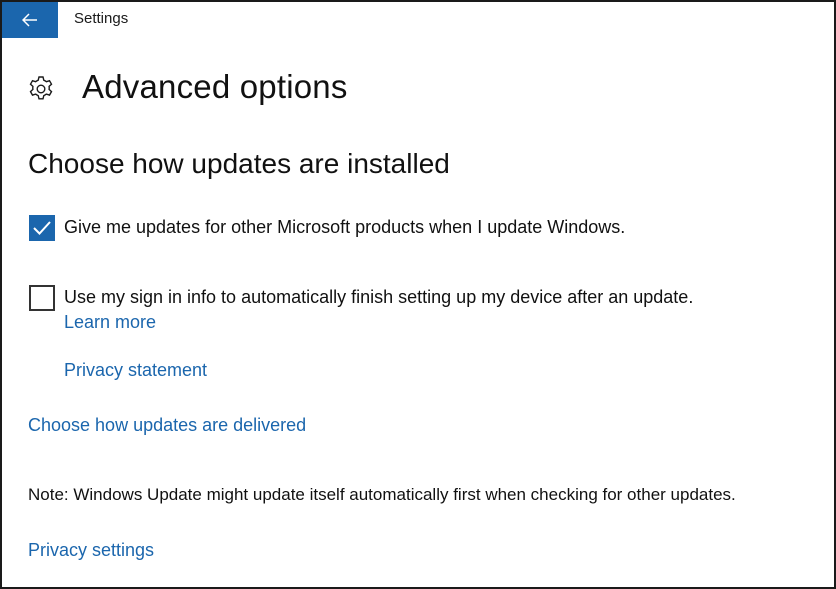 Image resolution: width=836 pixels, height=589 pixels. I want to click on microsoft-products-checkbox, so click(42, 228).